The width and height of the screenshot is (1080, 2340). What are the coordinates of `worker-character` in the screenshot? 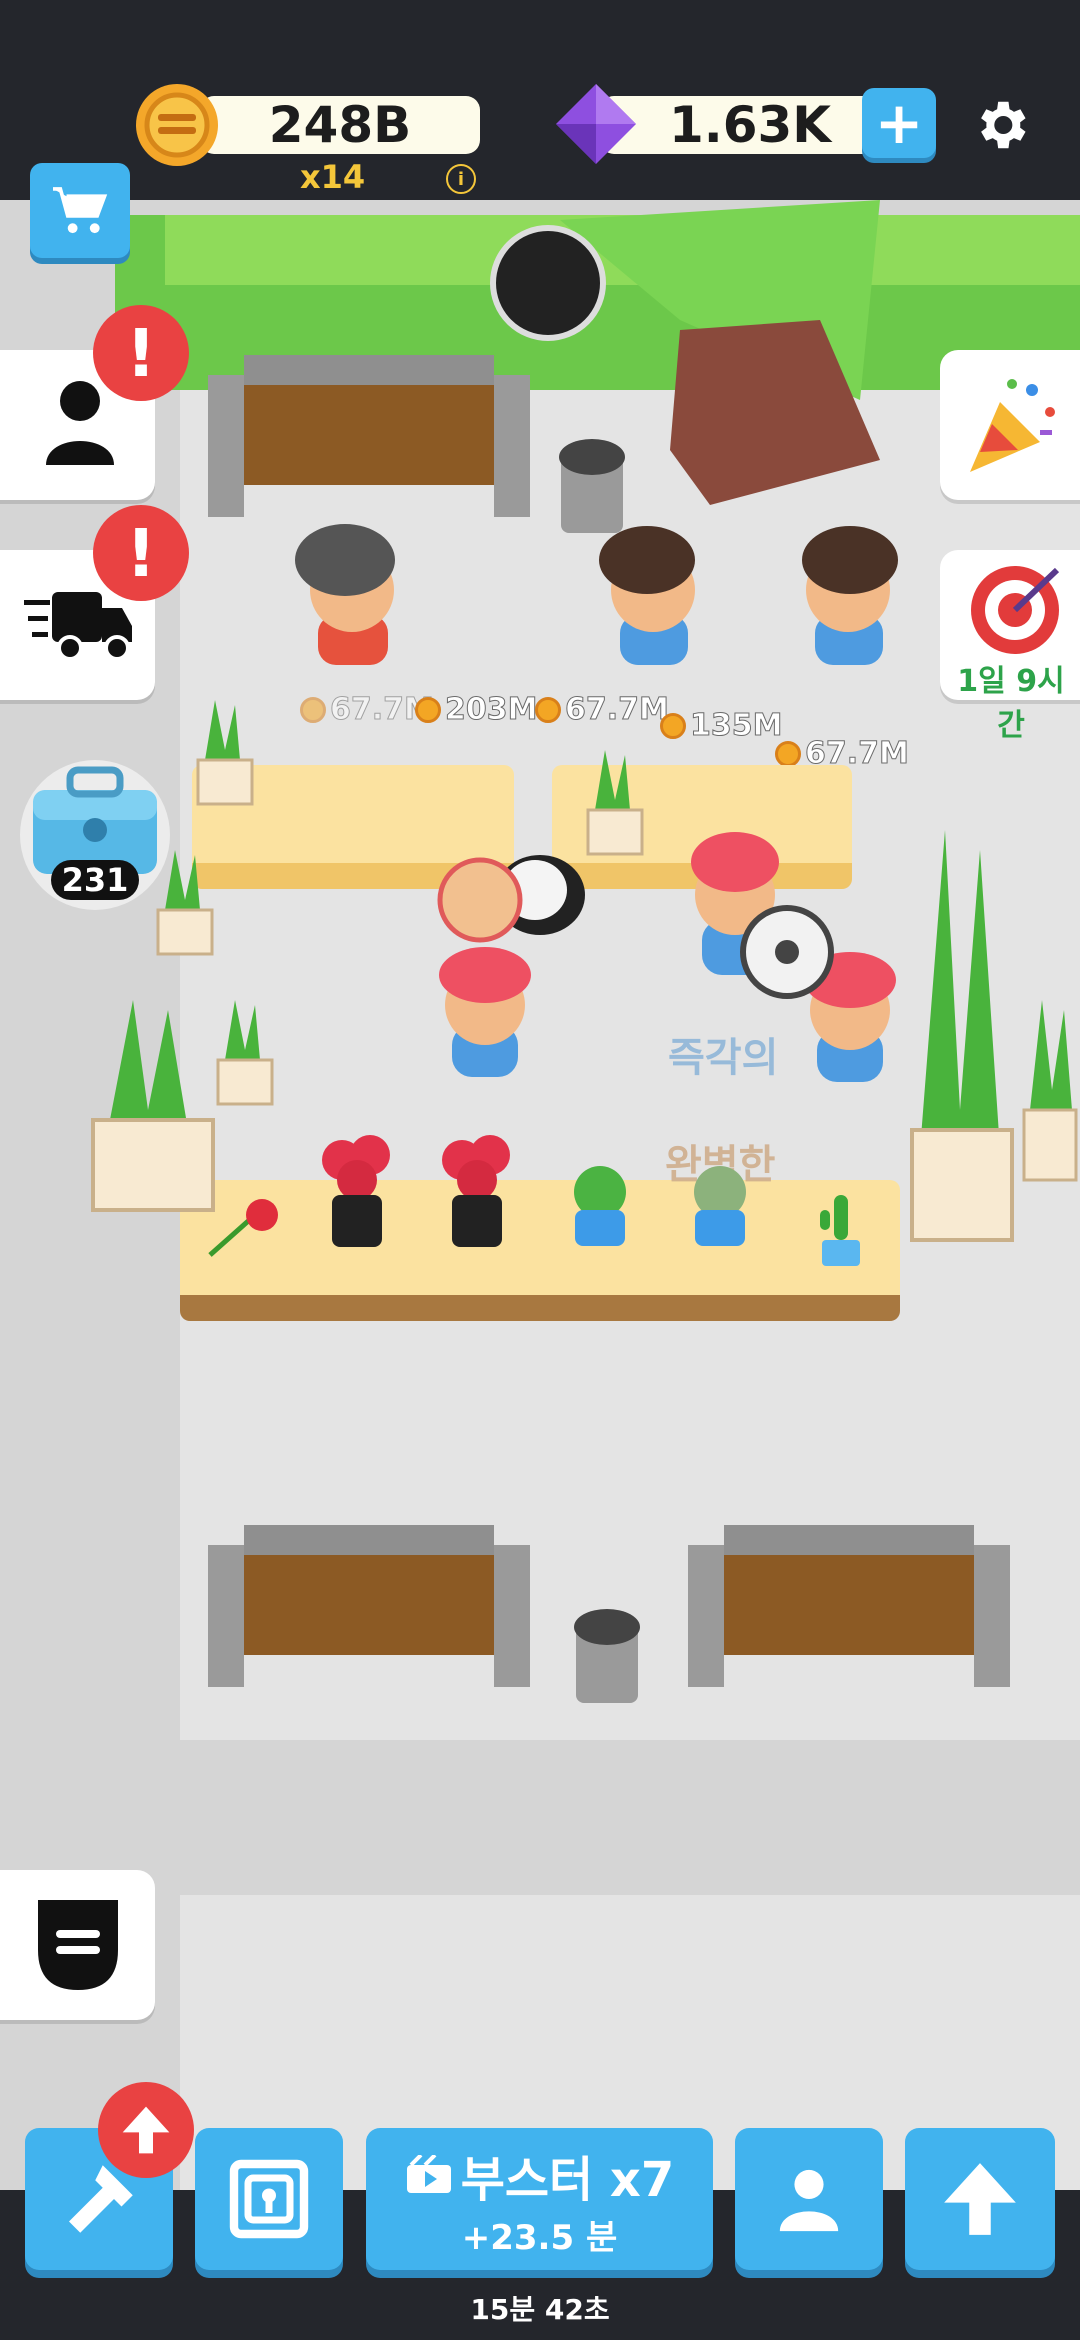 It's located at (485, 1012).